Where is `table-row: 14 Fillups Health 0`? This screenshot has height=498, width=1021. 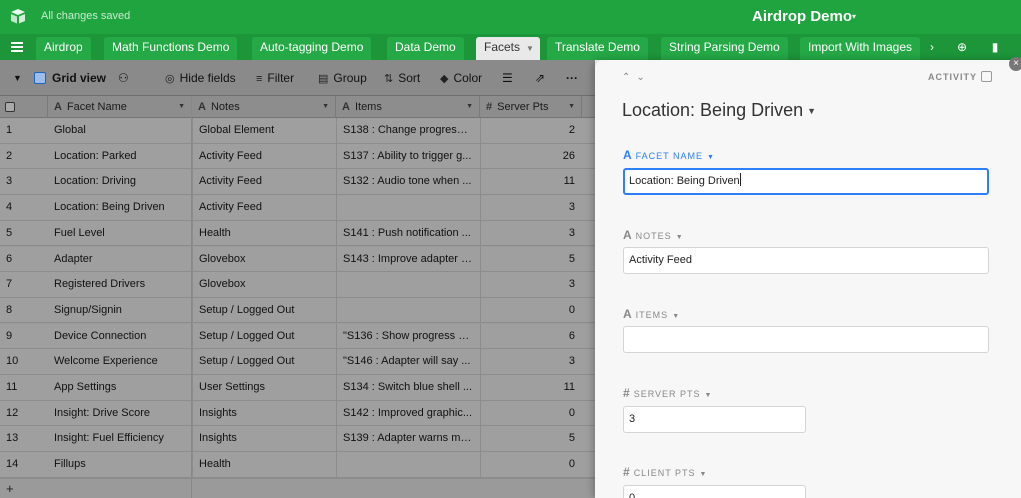 table-row: 14 Fillups Health 0 is located at coordinates (297, 465).